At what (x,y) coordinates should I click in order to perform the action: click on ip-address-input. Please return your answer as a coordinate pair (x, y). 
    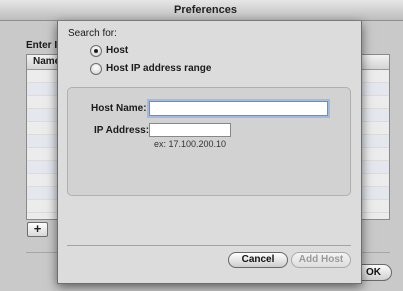
    Looking at the image, I should click on (190, 130).